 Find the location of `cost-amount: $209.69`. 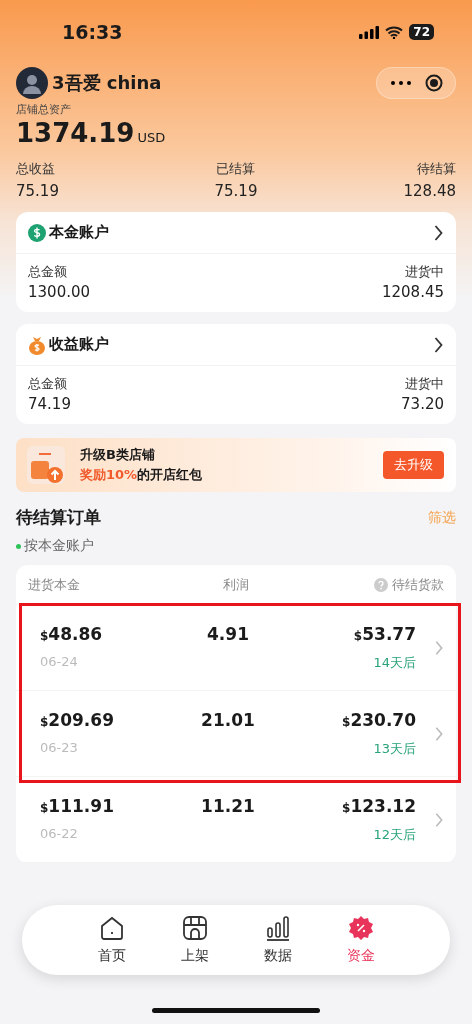

cost-amount: $209.69 is located at coordinates (77, 719).